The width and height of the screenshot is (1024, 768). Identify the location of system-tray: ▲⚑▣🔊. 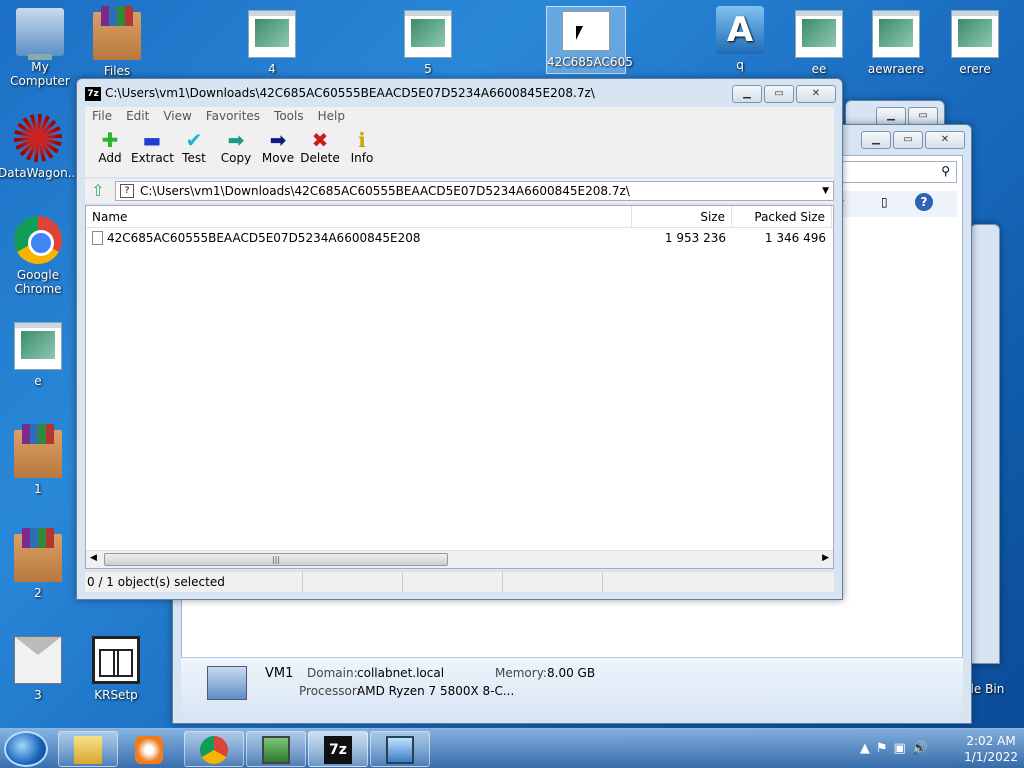
(897, 748).